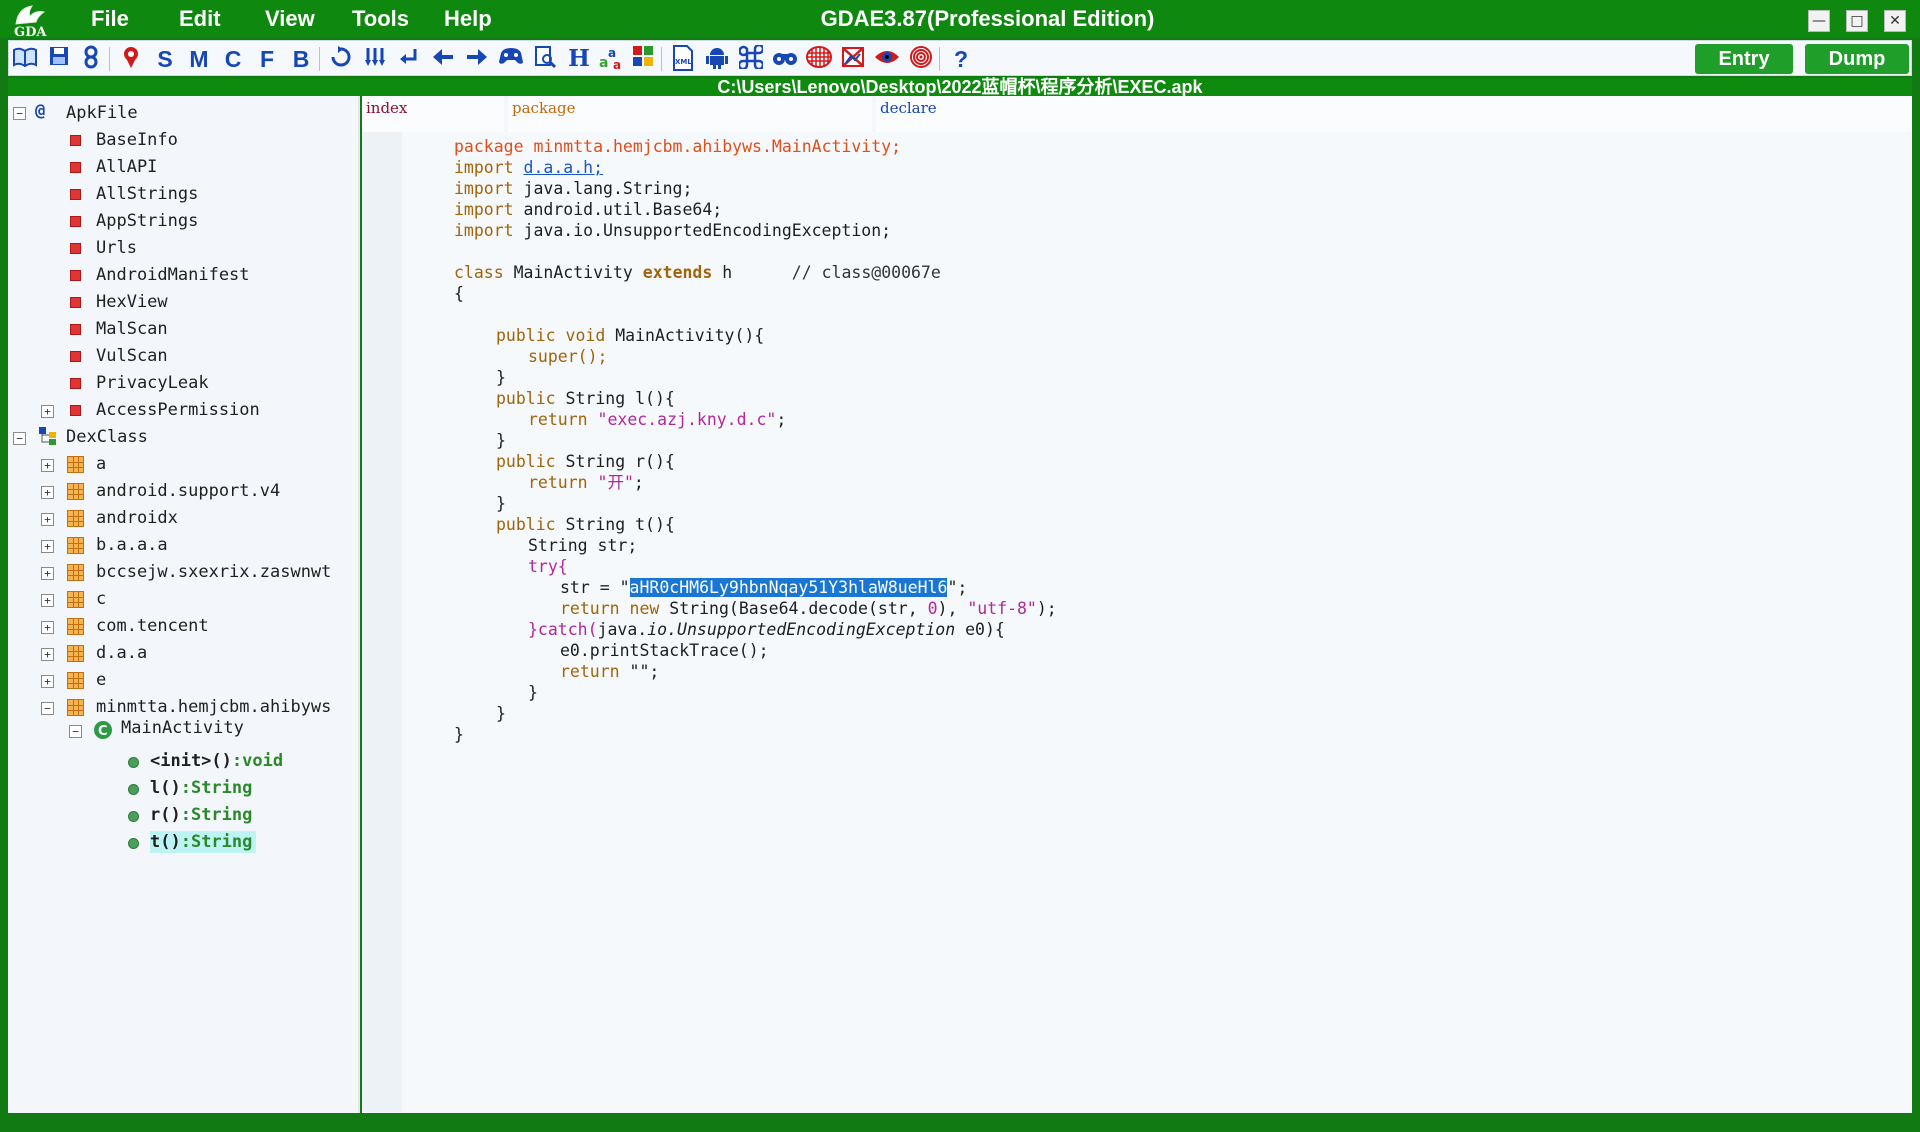 The height and width of the screenshot is (1132, 1920). I want to click on minimize-button: —, so click(1819, 21).